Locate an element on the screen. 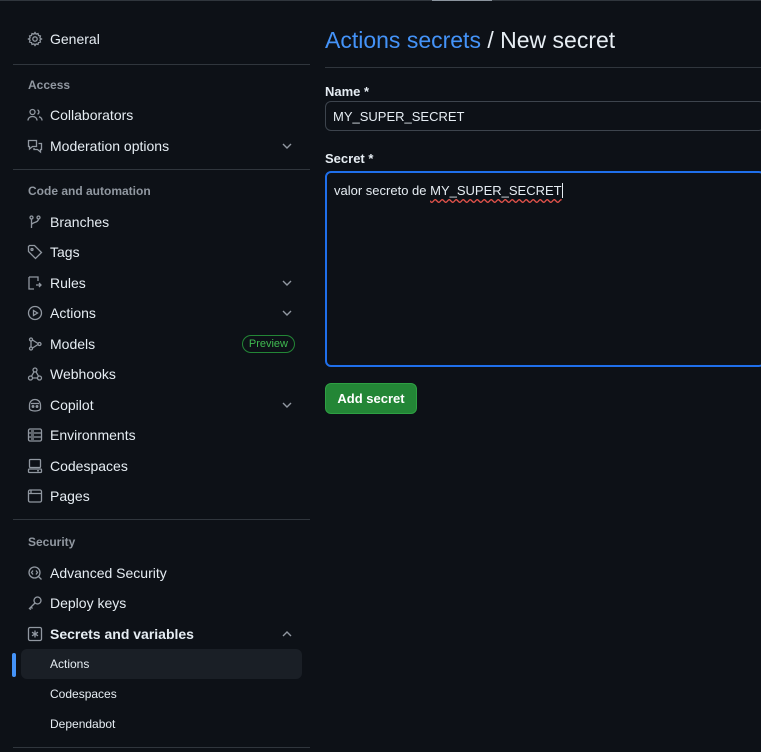  sidebar-item-label: Pages is located at coordinates (70, 496).